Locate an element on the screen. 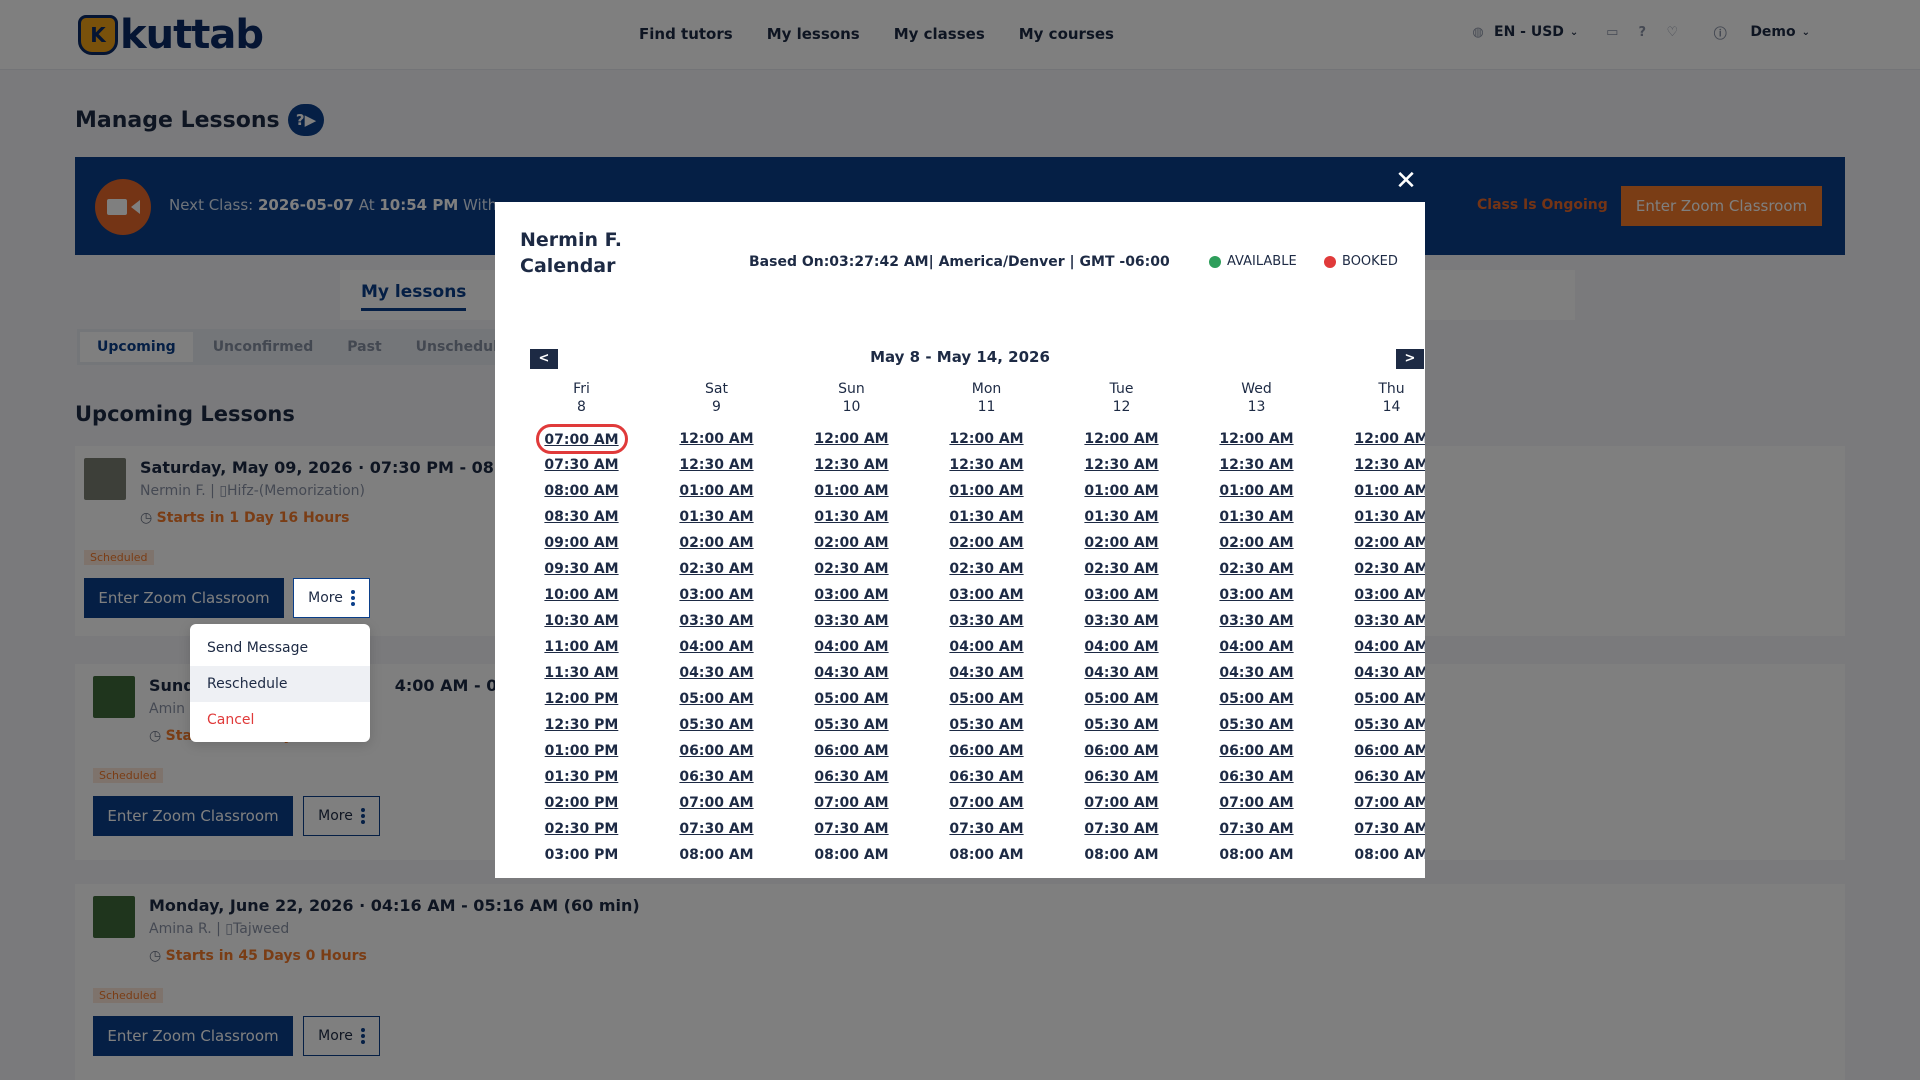 This screenshot has height=1080, width=1920. time-slot: 02:30 PM is located at coordinates (581, 829).